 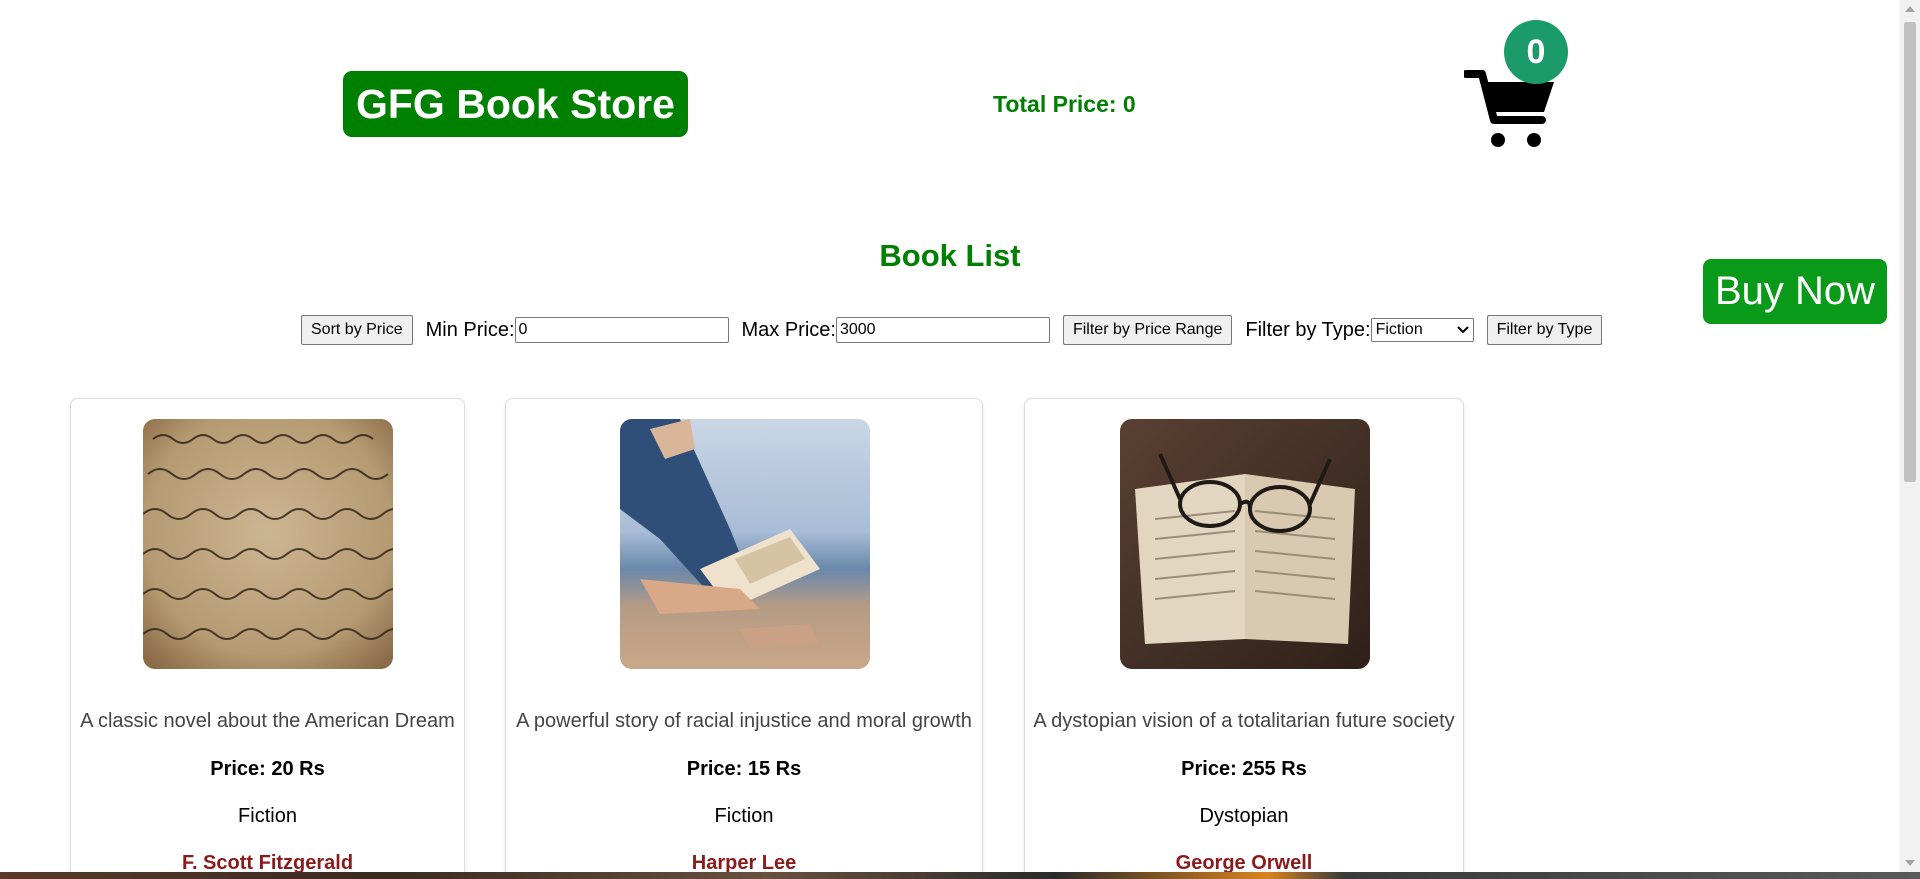 I want to click on book-price: Price: 15 Rs, so click(x=744, y=769).